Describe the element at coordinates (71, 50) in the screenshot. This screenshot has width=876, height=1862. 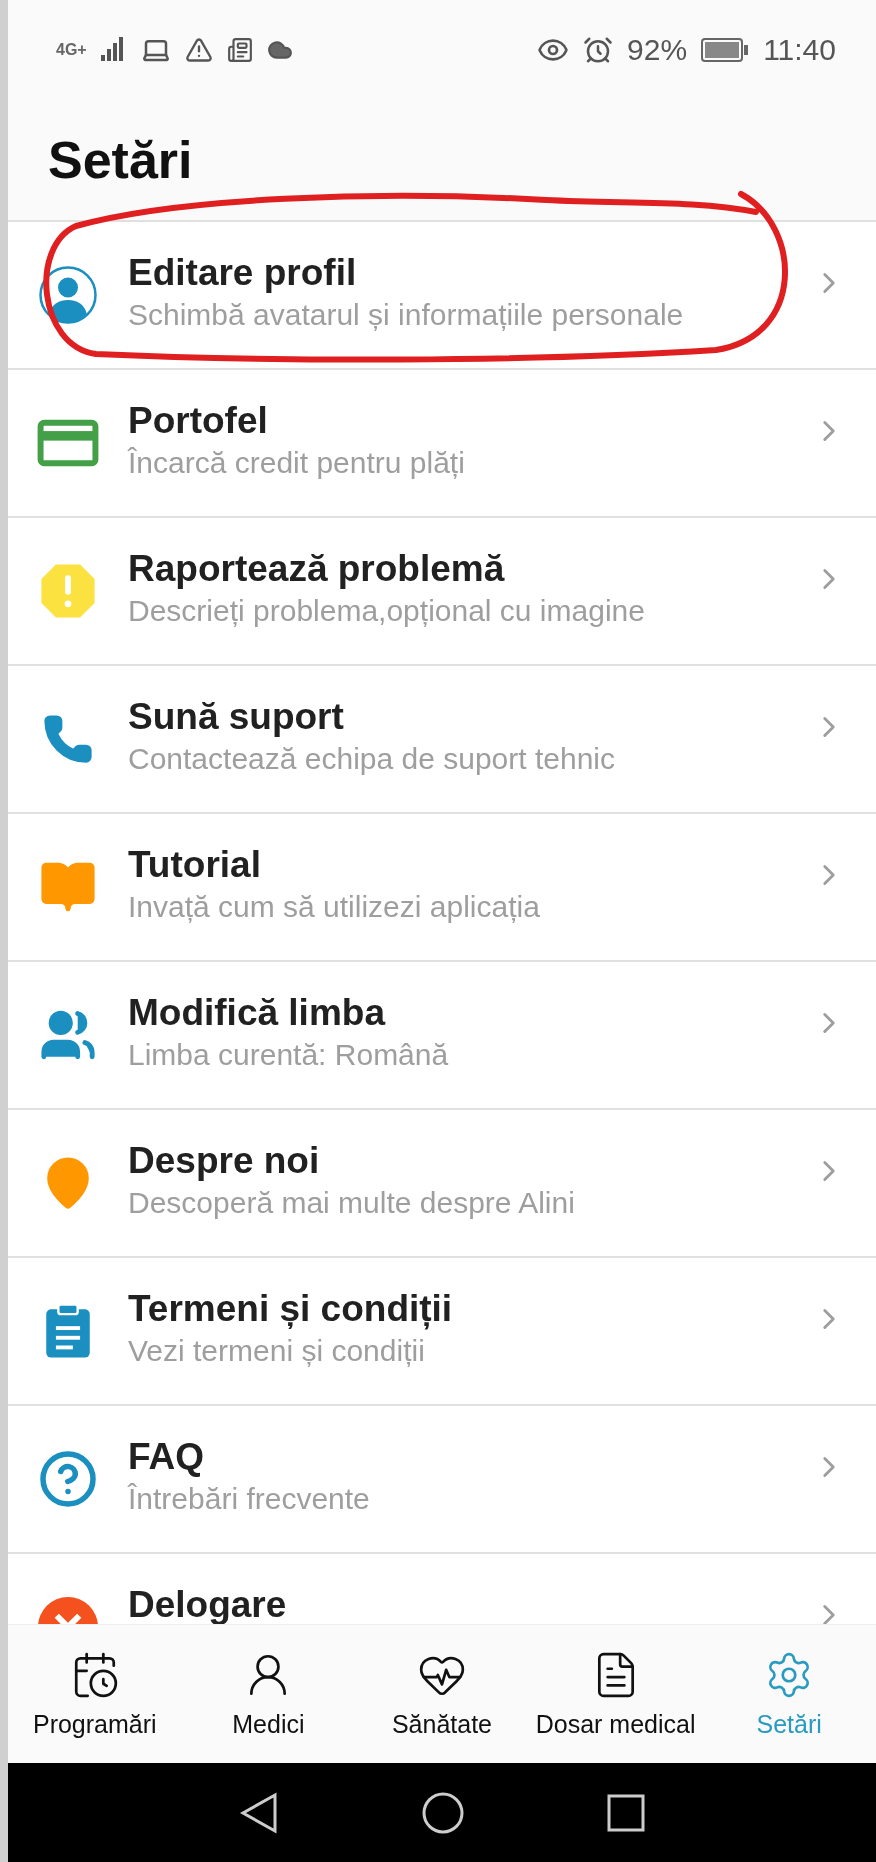
I see `network-type: 4G+` at that location.